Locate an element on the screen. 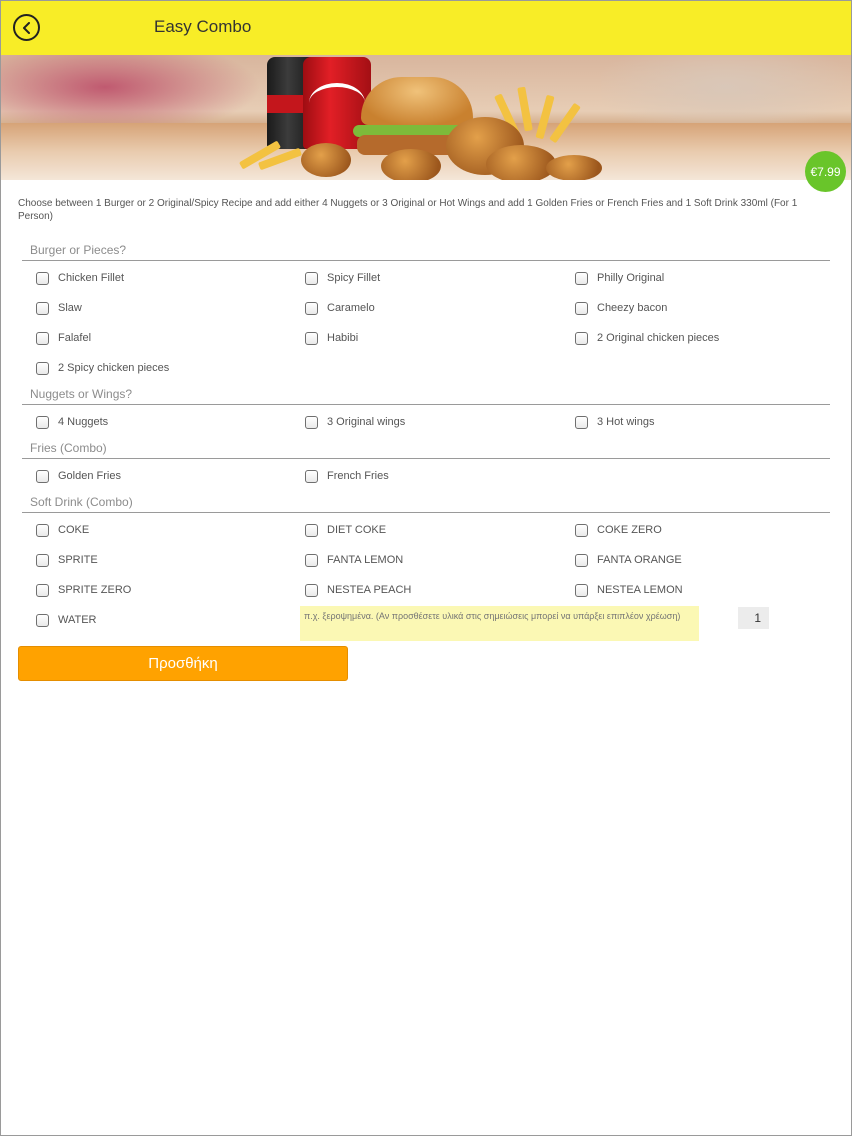 The height and width of the screenshot is (1136, 852). option-checkbox: COKE ZERO is located at coordinates (618, 530).